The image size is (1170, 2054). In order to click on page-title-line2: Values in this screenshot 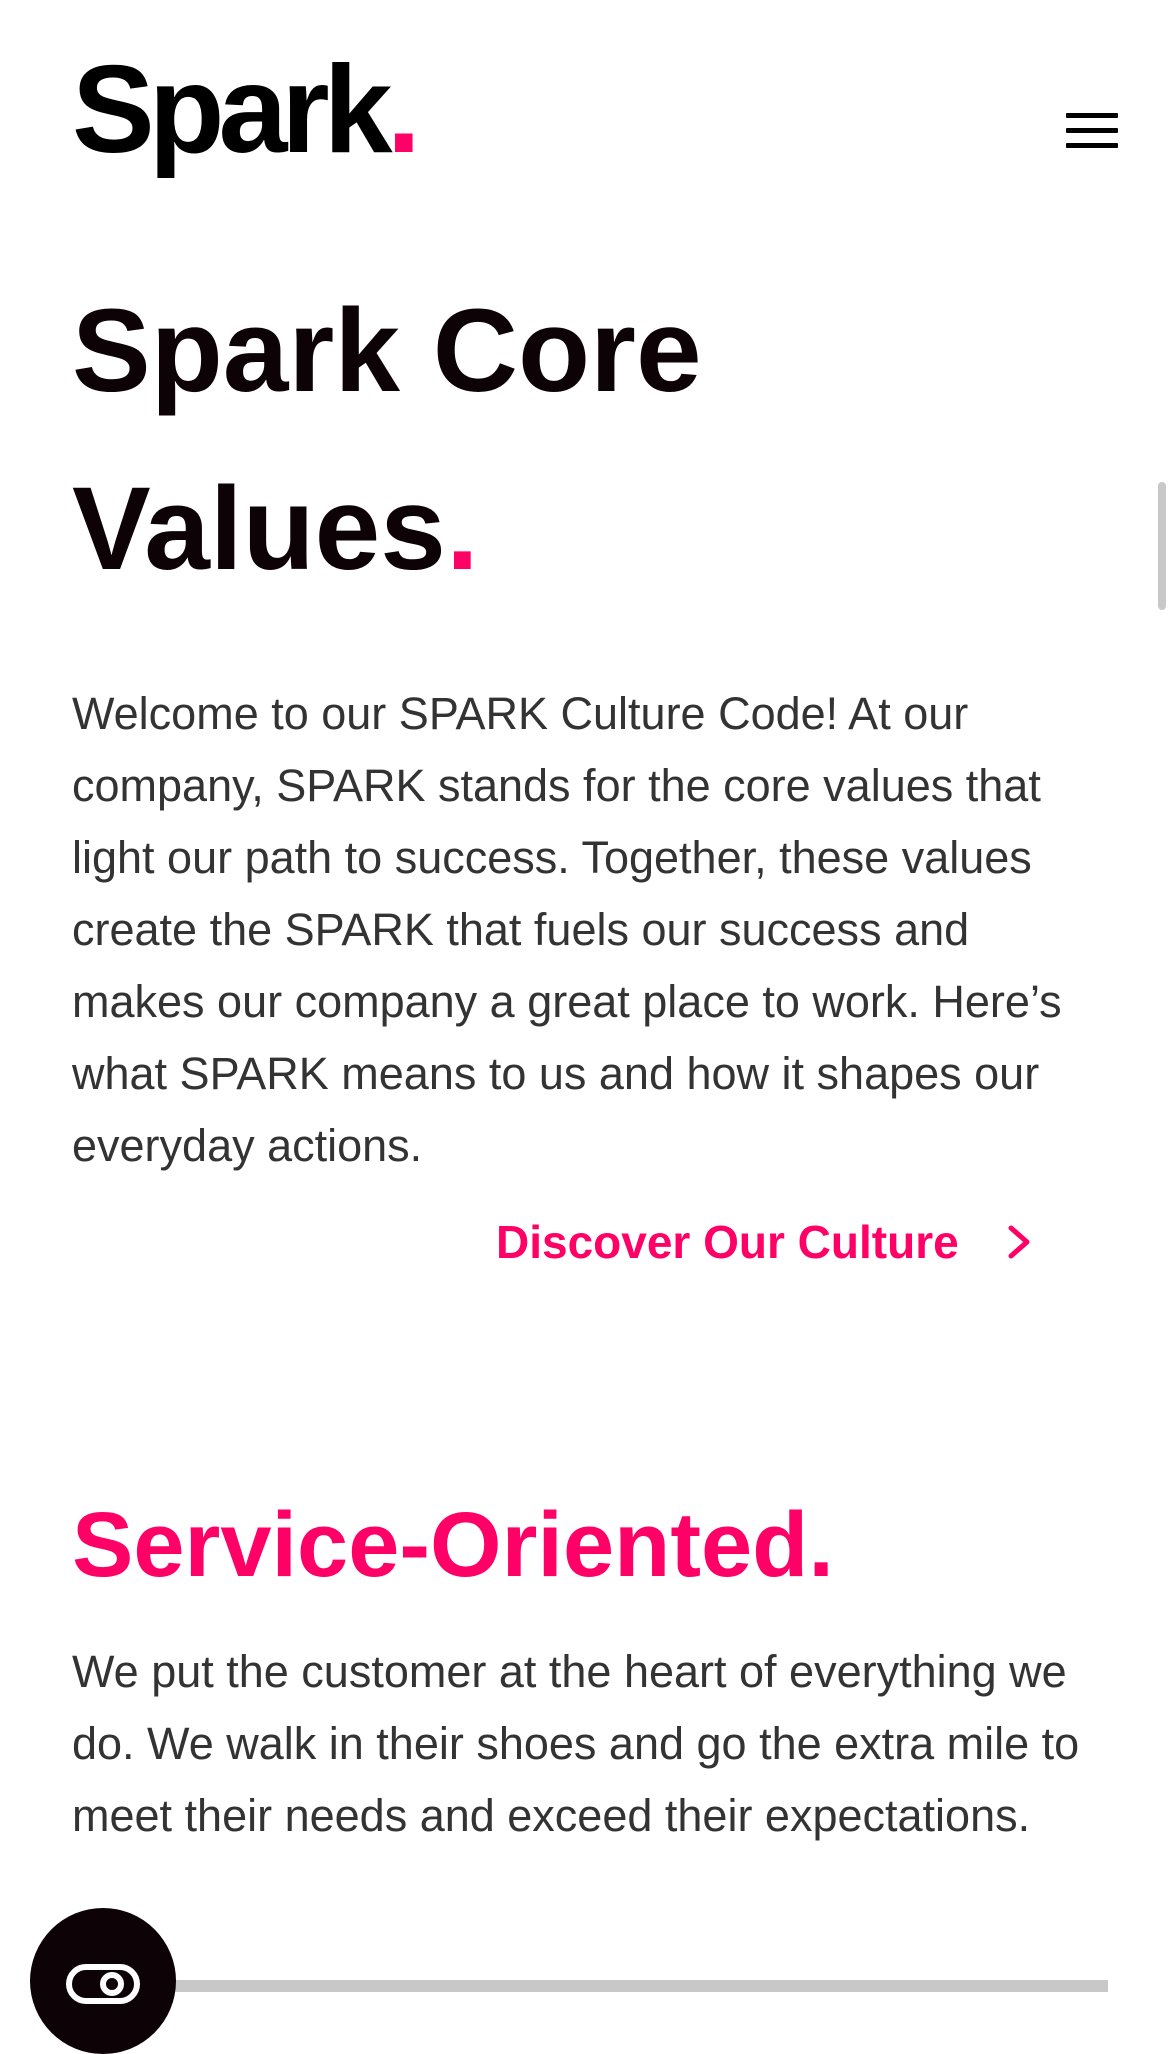, I will do `click(259, 529)`.